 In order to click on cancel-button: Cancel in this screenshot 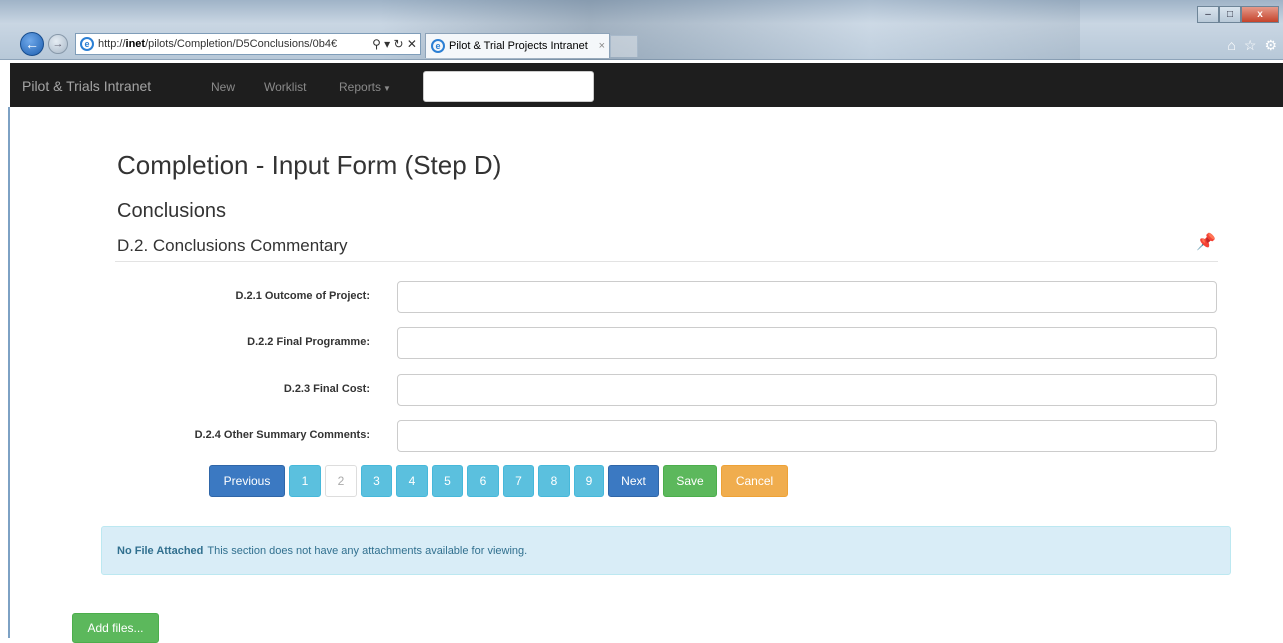, I will do `click(754, 481)`.